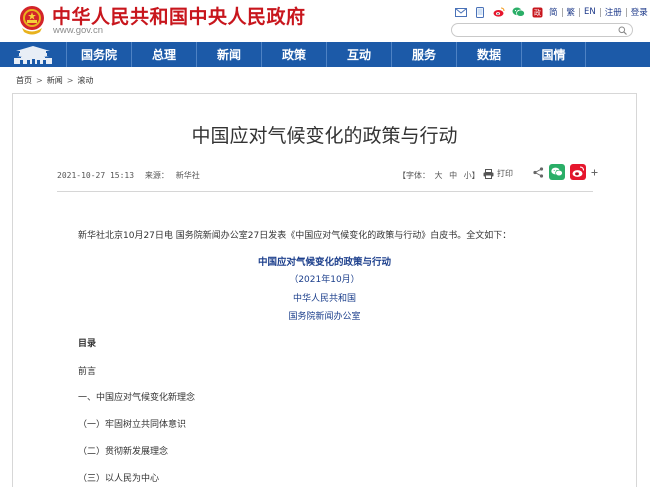 This screenshot has width=650, height=487. What do you see at coordinates (571, 12) in the screenshot?
I see `traditional-link: 繁` at bounding box center [571, 12].